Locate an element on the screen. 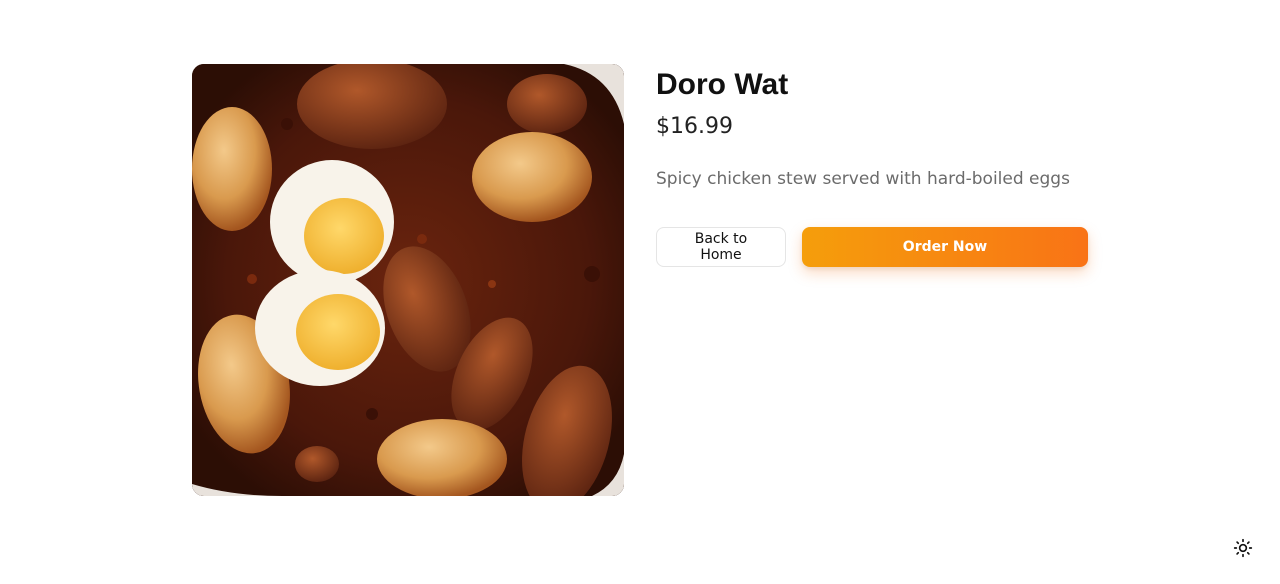 This screenshot has width=1280, height=584. sun-icon is located at coordinates (1243, 548).